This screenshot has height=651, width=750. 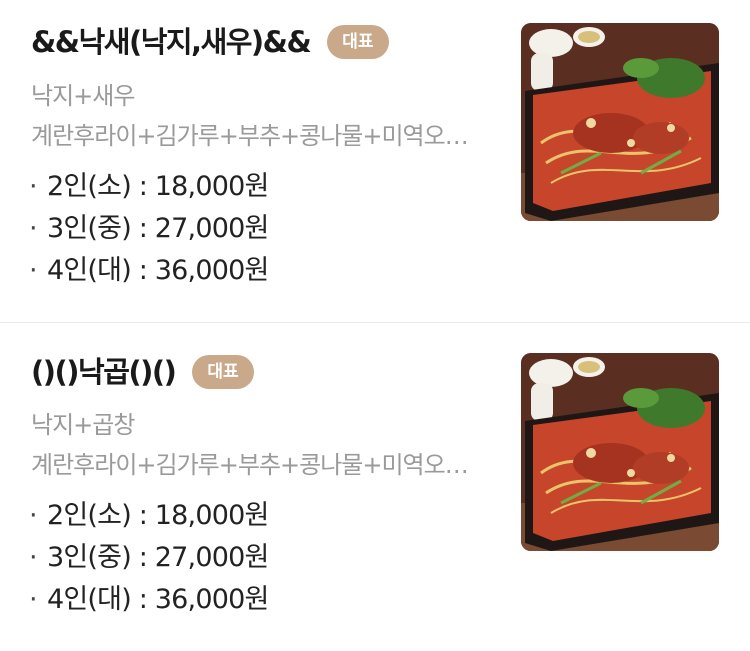 What do you see at coordinates (171, 42) in the screenshot?
I see `menu-item-name: &&낙새(낙지,새우)&&` at bounding box center [171, 42].